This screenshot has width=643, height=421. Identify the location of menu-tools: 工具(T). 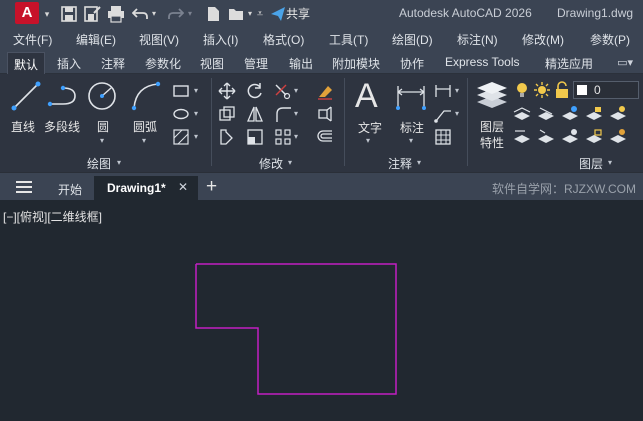
(348, 39).